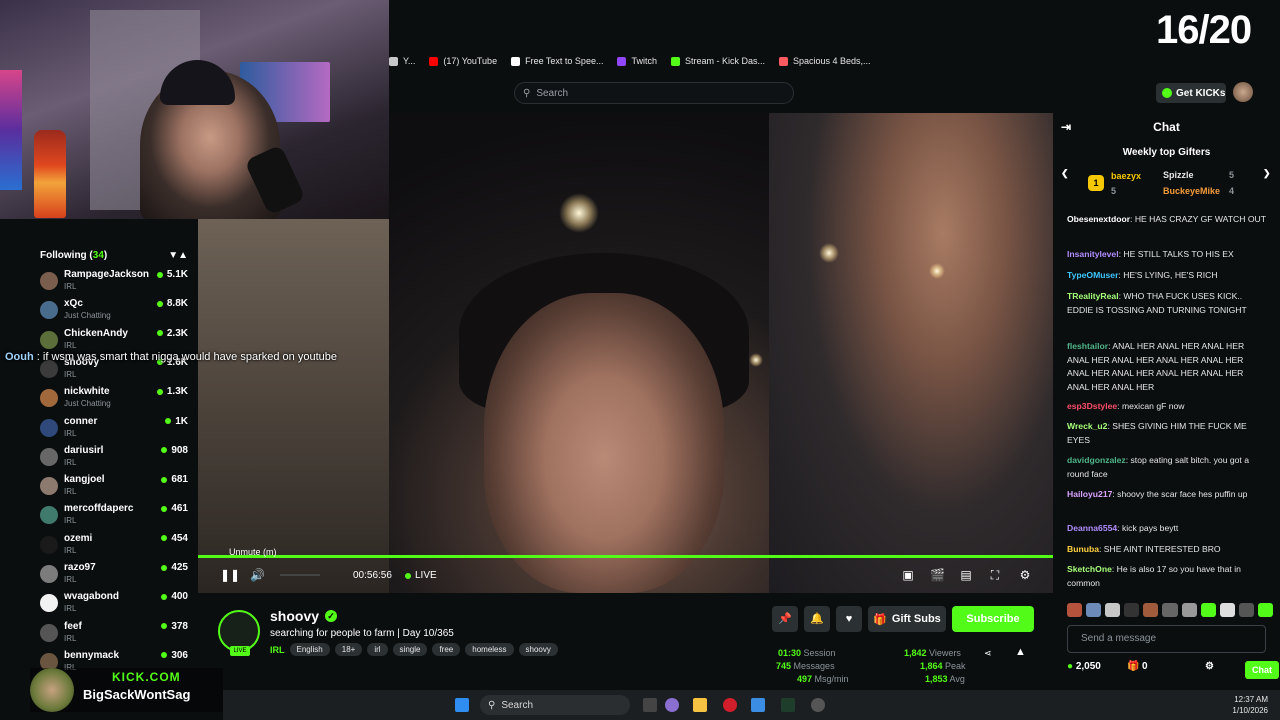 Image resolution: width=1280 pixels, height=720 pixels. Describe the element at coordinates (637, 61) in the screenshot. I see `bookmark-item: Twitch` at that location.